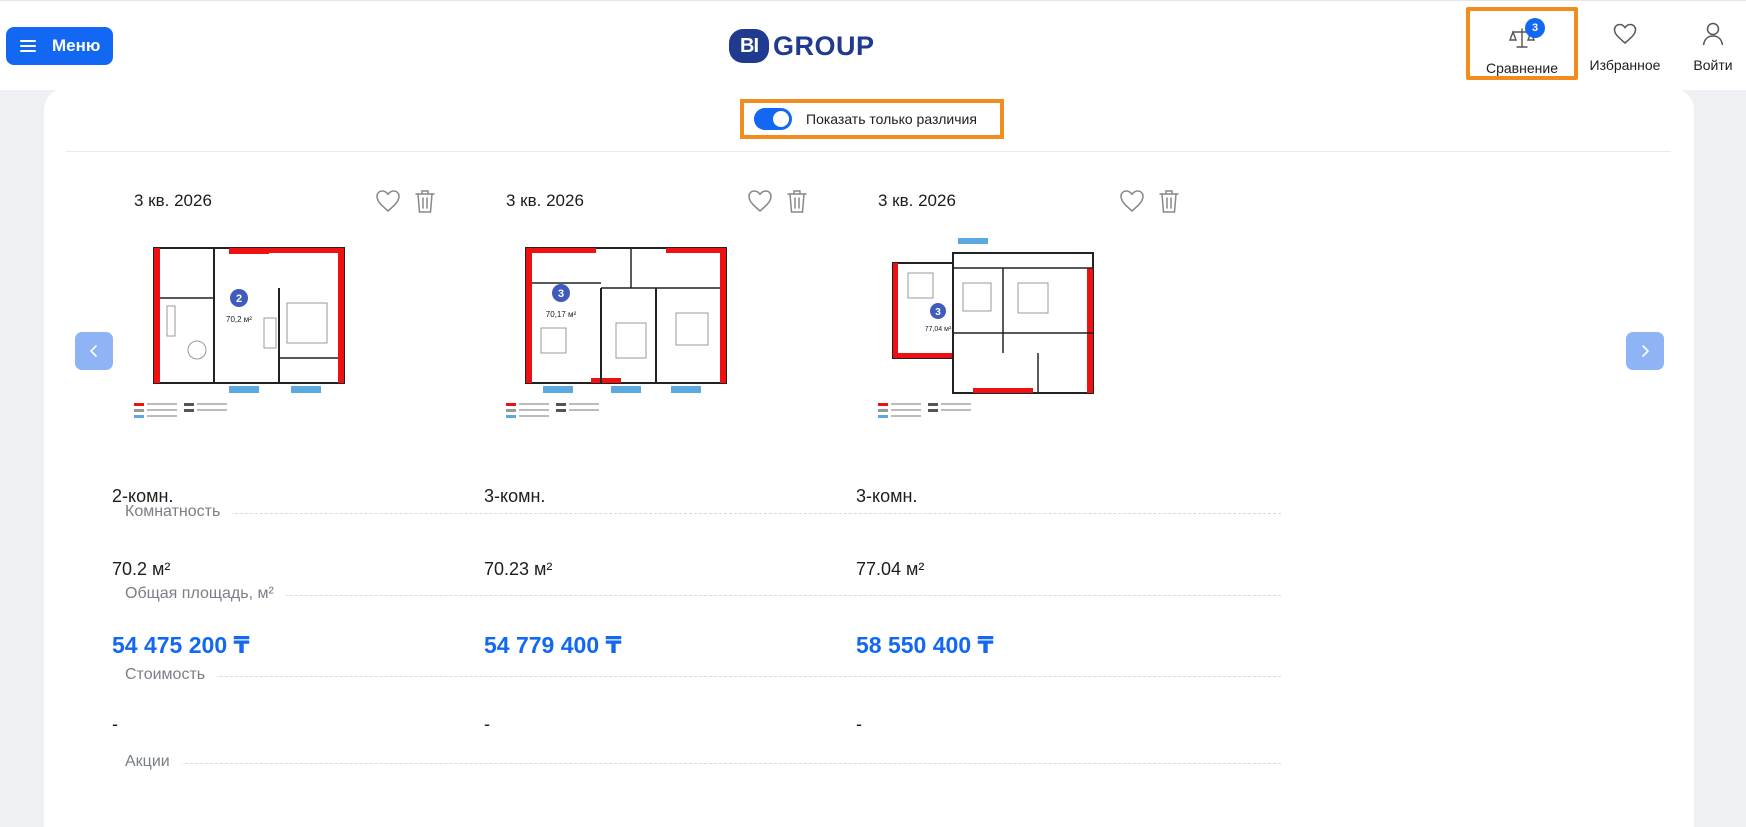 Image resolution: width=1746 pixels, height=827 pixels. What do you see at coordinates (1713, 65) in the screenshot?
I see `login-label: Войти` at bounding box center [1713, 65].